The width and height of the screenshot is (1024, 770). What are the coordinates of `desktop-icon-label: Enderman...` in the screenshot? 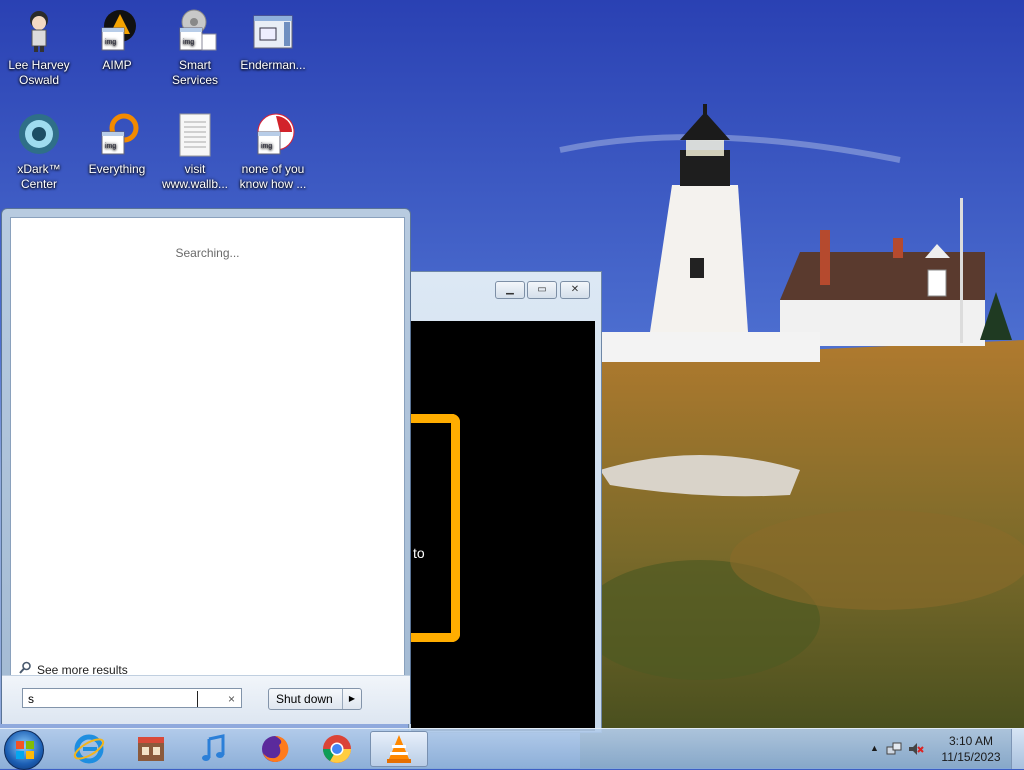 It's located at (273, 65).